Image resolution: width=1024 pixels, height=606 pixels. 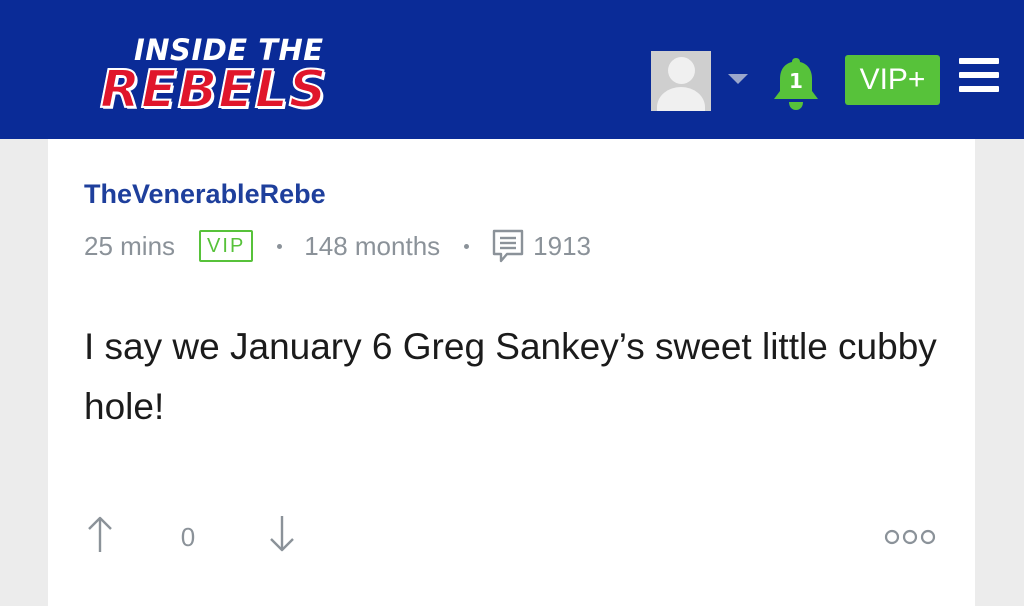 I want to click on hamburger-menu-icon, so click(x=979, y=75).